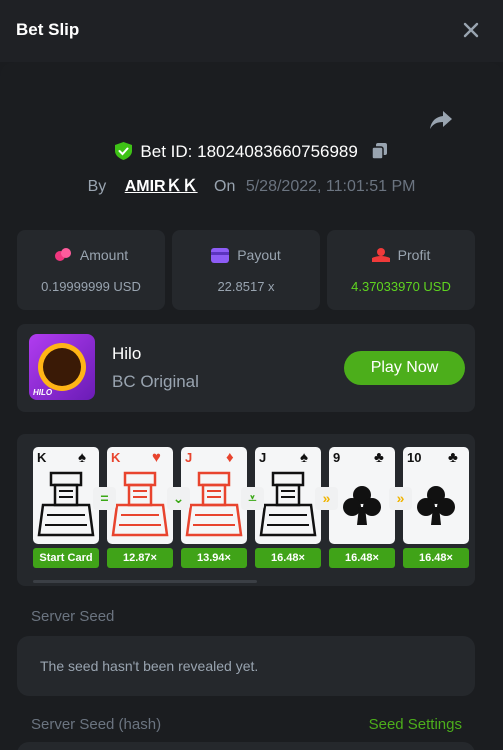 The height and width of the screenshot is (750, 503). Describe the element at coordinates (104, 255) in the screenshot. I see `amount-label: Amount` at that location.